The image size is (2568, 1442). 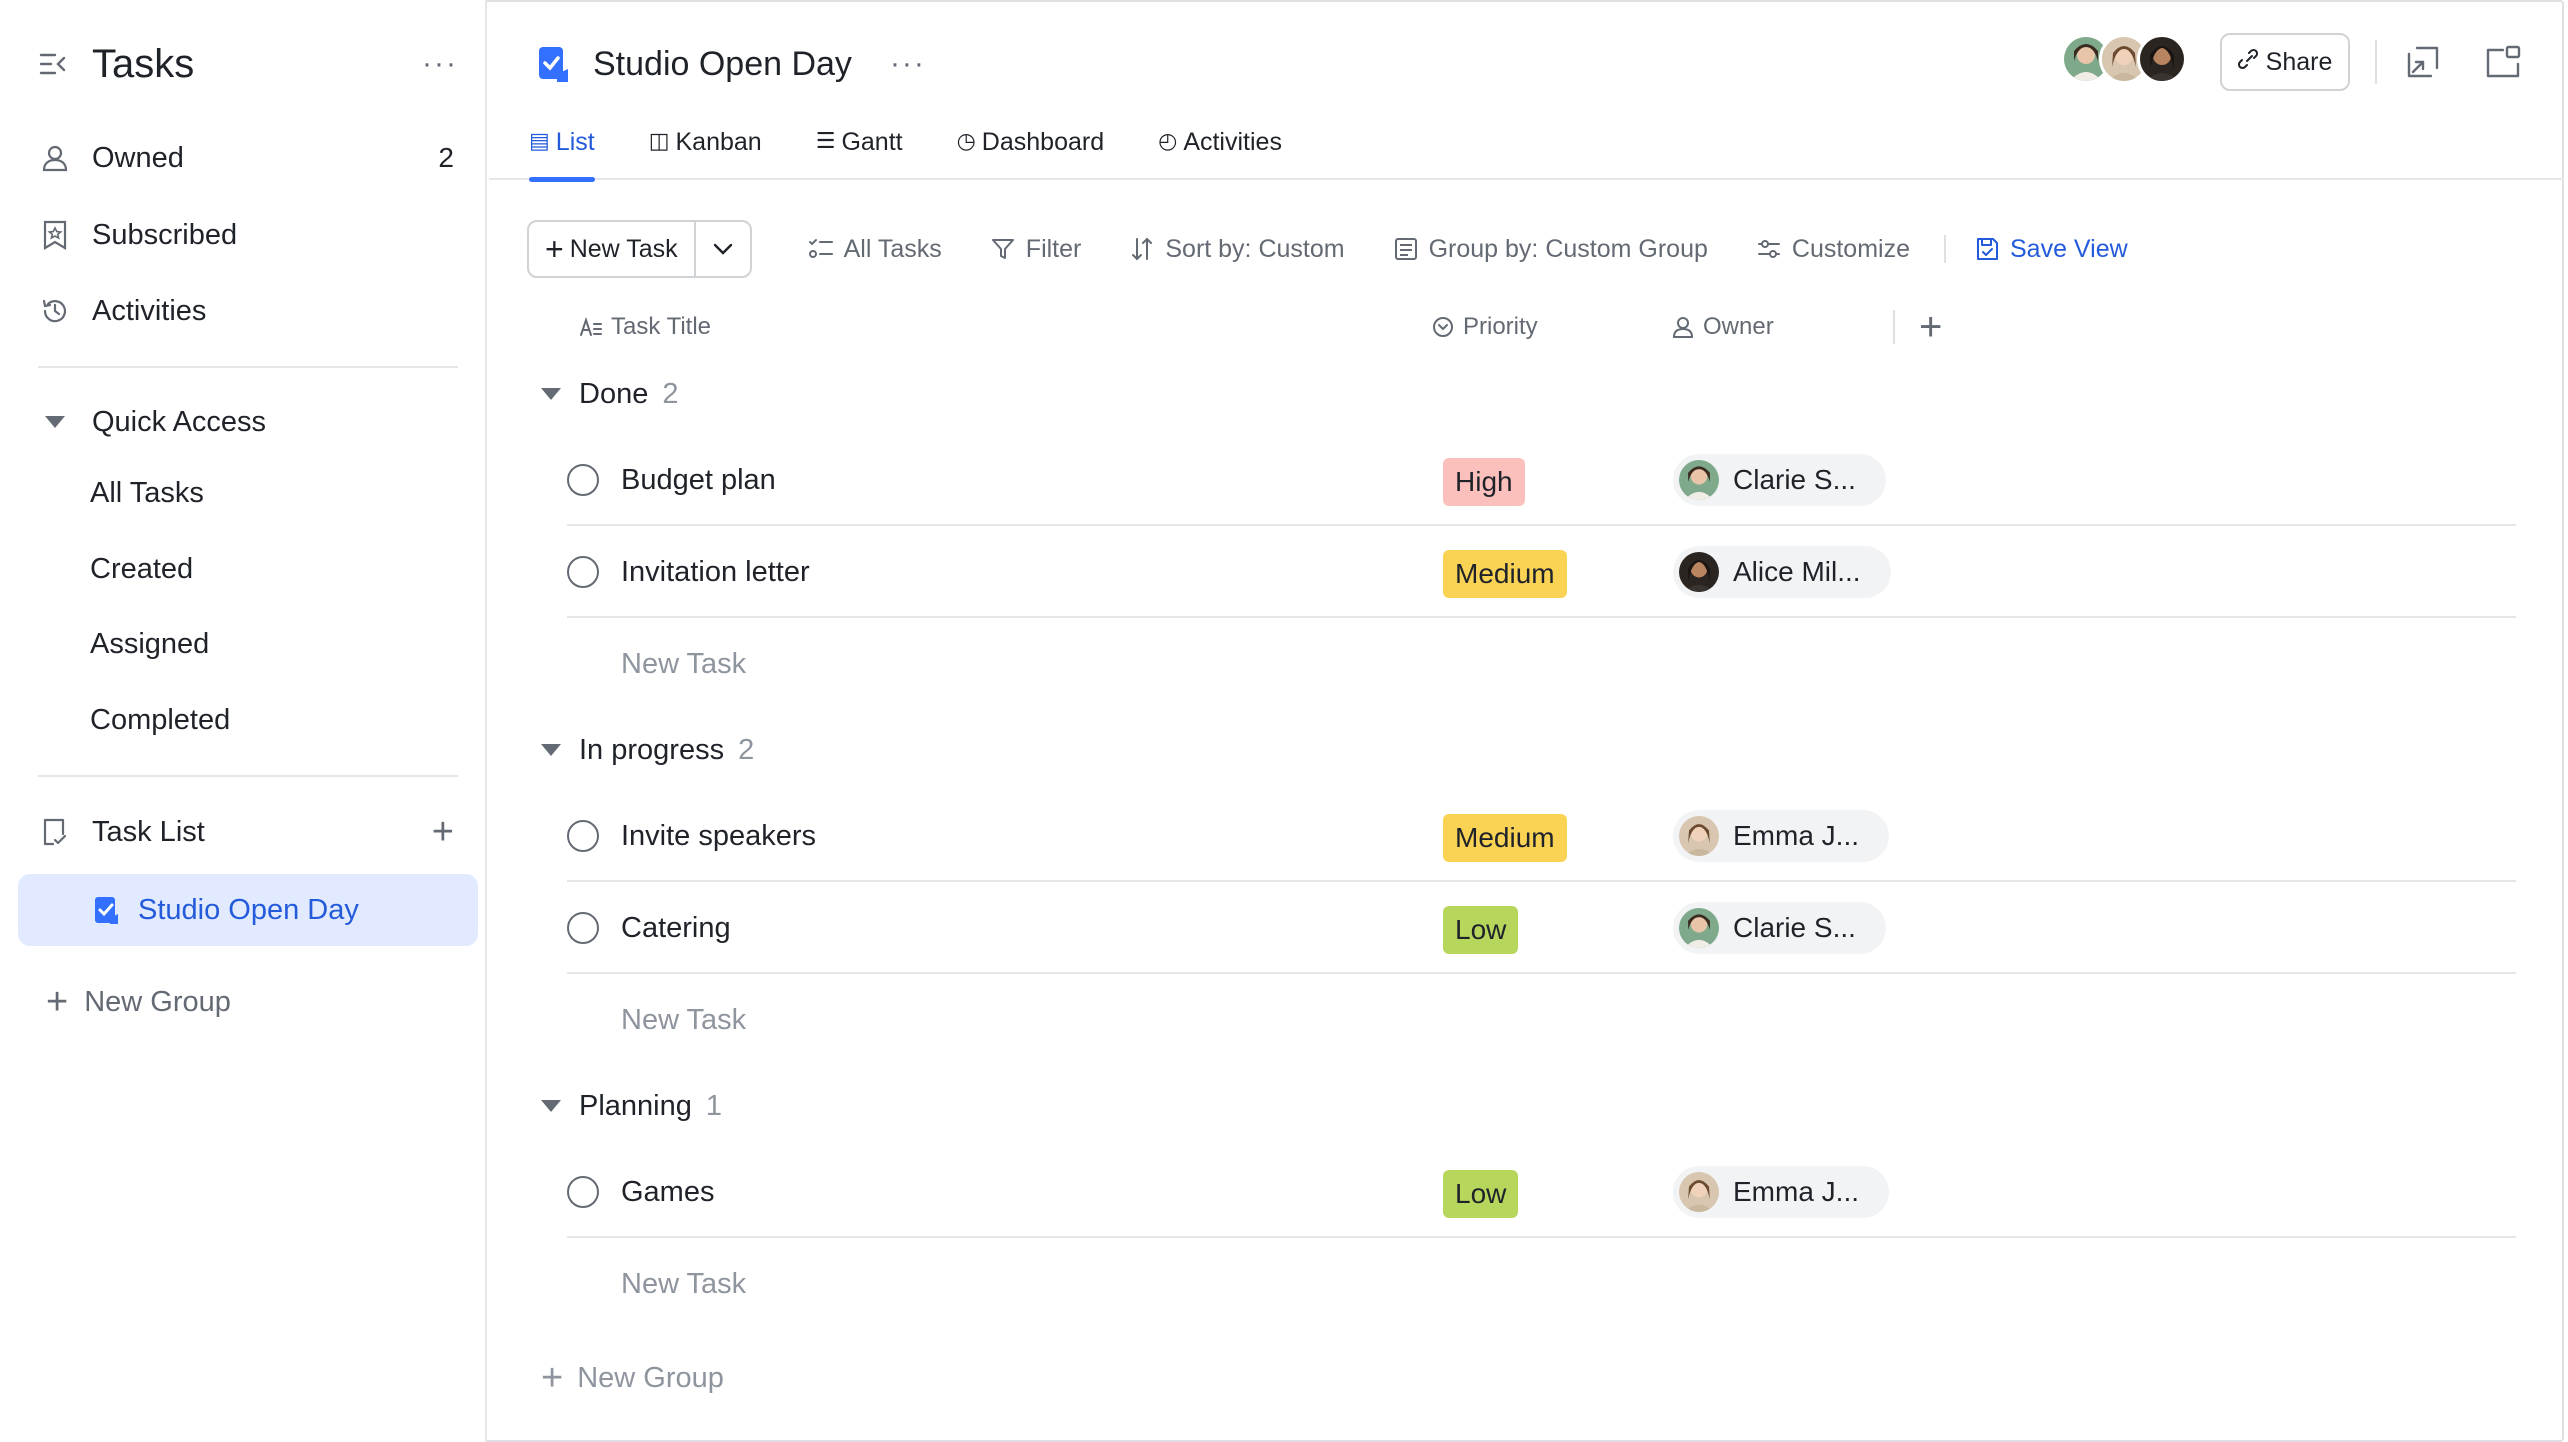 What do you see at coordinates (659, 140) in the screenshot?
I see `kanban-icon: ◫` at bounding box center [659, 140].